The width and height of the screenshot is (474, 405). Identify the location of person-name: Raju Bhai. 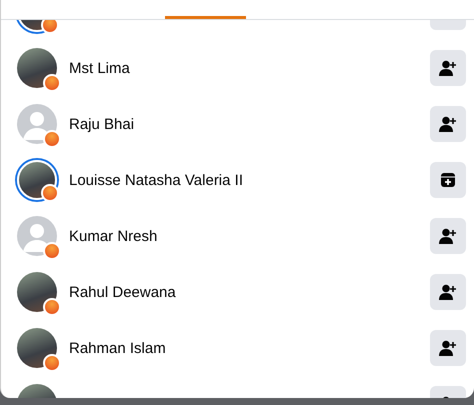
(249, 124).